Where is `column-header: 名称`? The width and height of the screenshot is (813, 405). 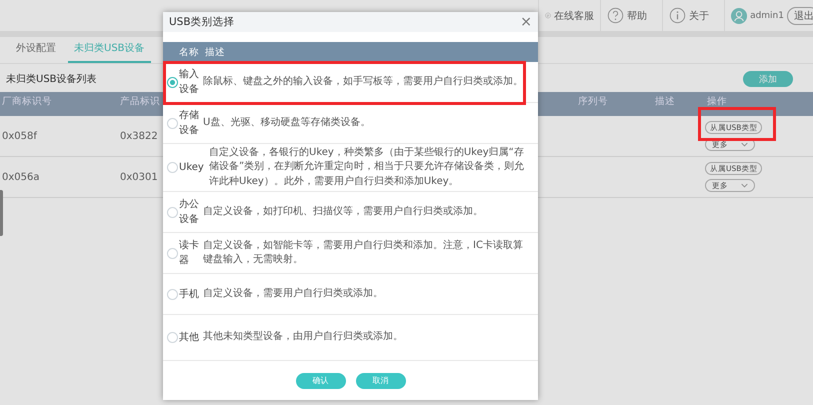
column-header: 名称 is located at coordinates (189, 52).